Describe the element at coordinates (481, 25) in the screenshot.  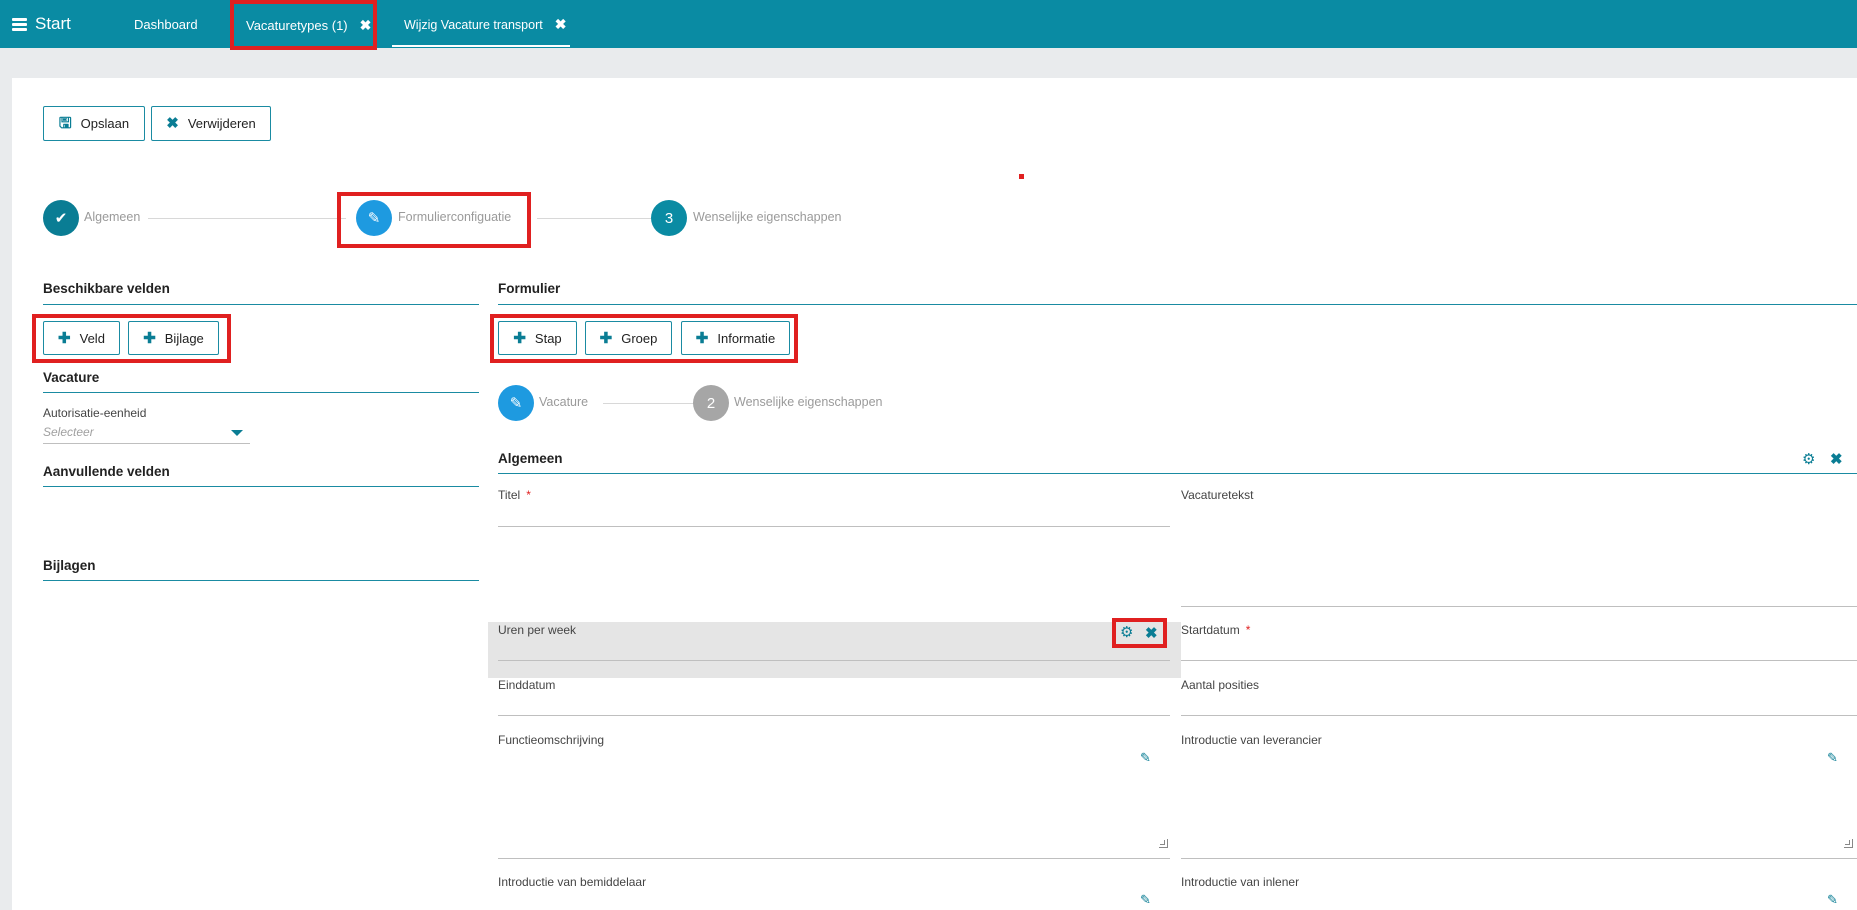
I see `tab-wijzig-vacature: Wijzig Vacature transport ✖` at that location.